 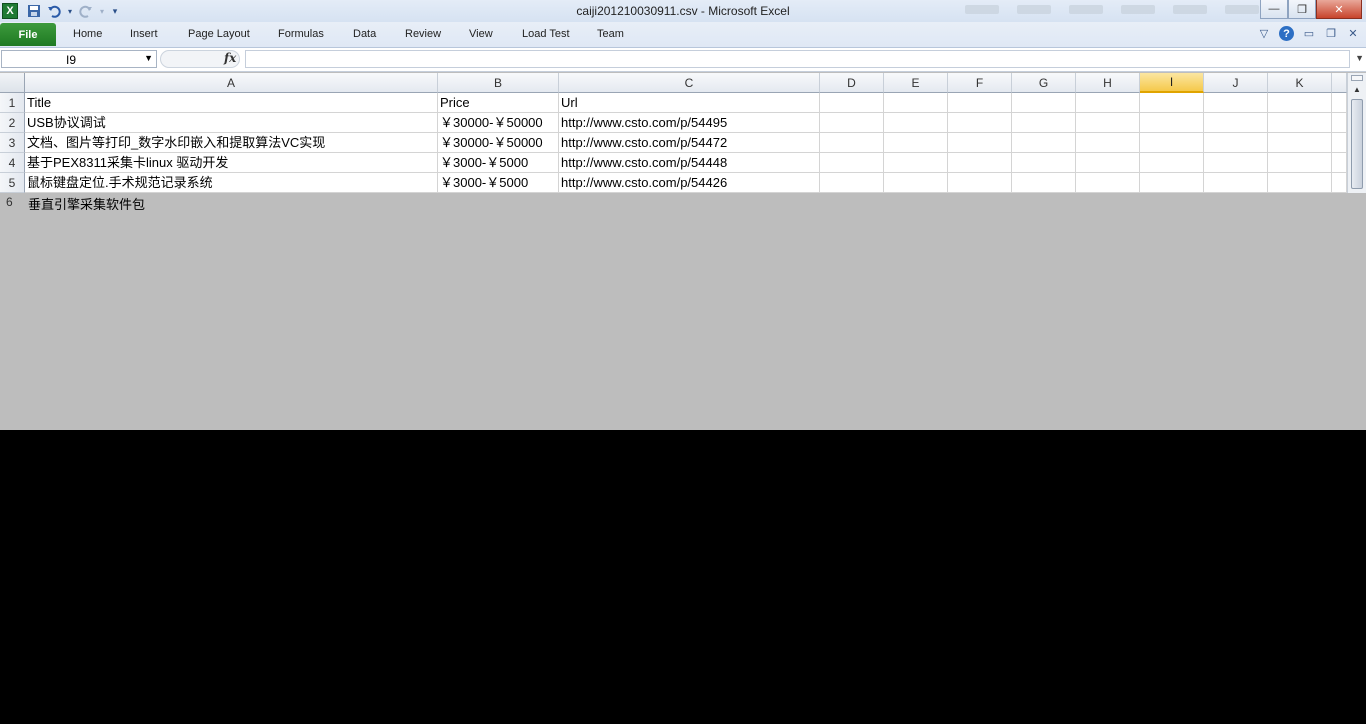 What do you see at coordinates (498, 123) in the screenshot?
I see `cell-b2: ￥30000-￥50000` at bounding box center [498, 123].